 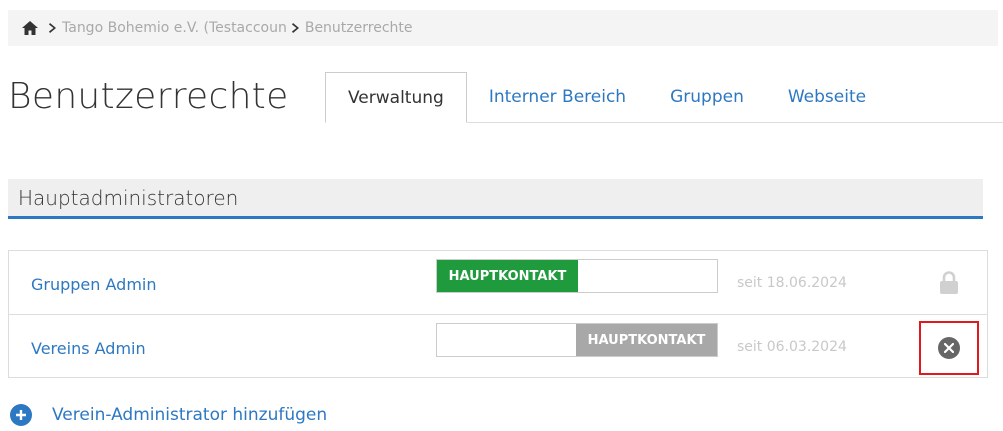 I want to click on lock-icon, so click(x=949, y=285).